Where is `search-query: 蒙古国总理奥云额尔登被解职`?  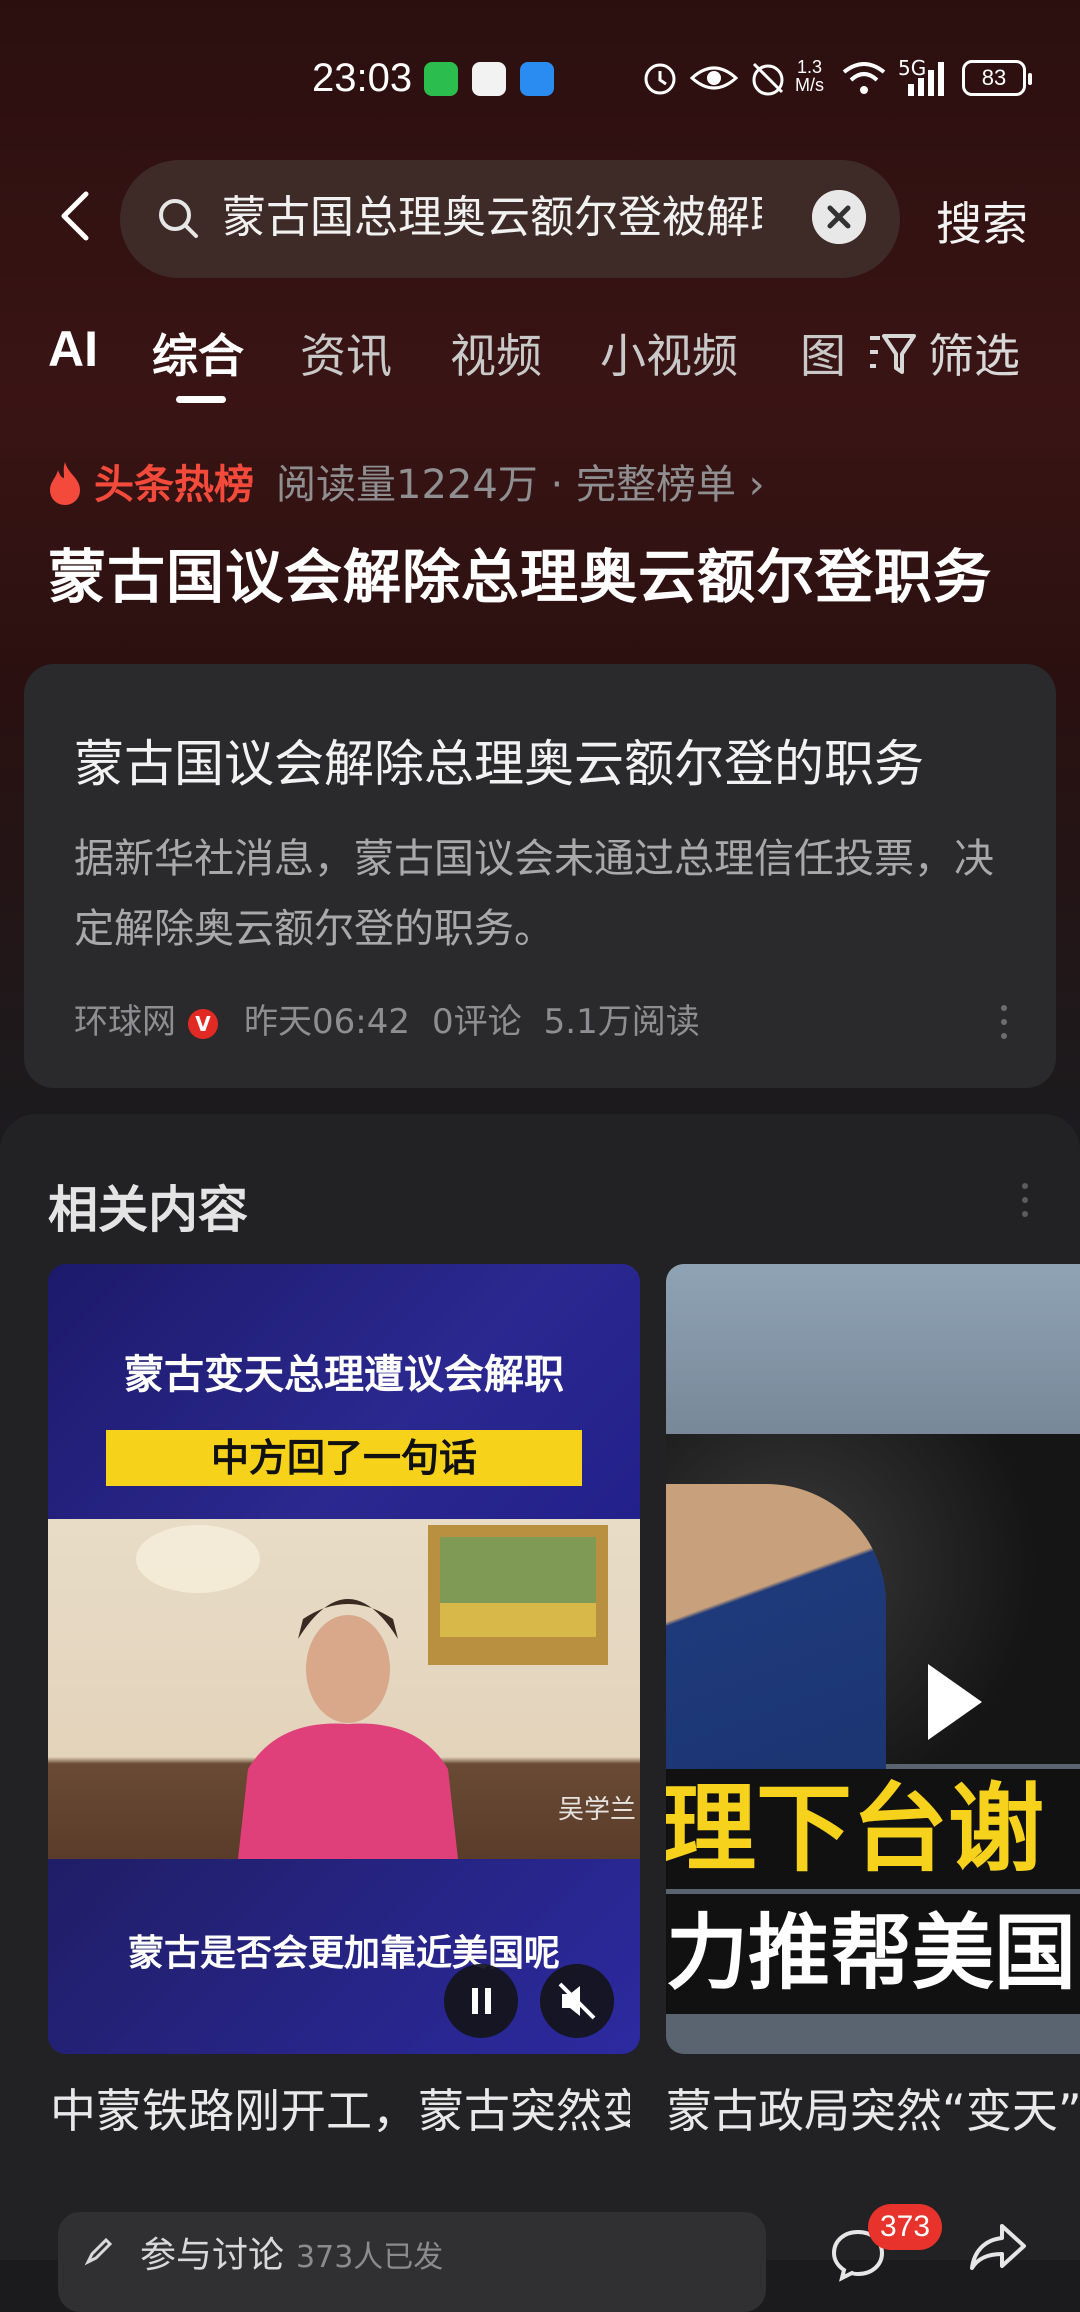
search-query: 蒙古国总理奥云额尔登被解职 is located at coordinates (492, 218).